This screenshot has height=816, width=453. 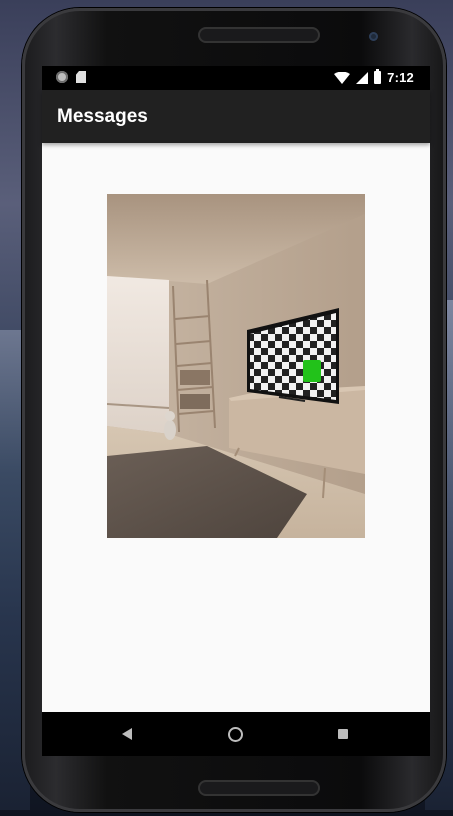 I want to click on cell-signal-icon, so click(x=362, y=77).